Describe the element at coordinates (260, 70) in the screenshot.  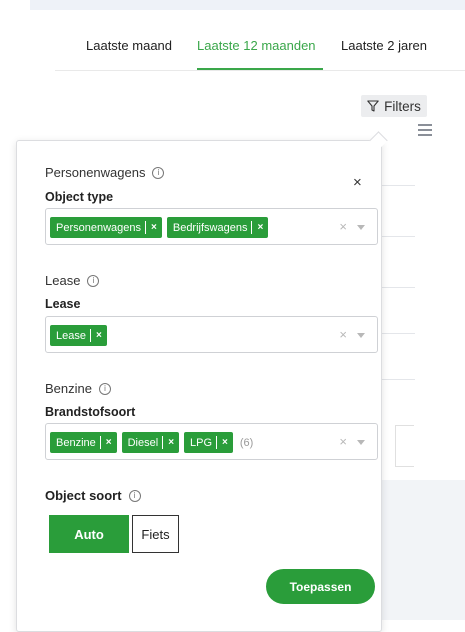
I see `tabs-divider` at that location.